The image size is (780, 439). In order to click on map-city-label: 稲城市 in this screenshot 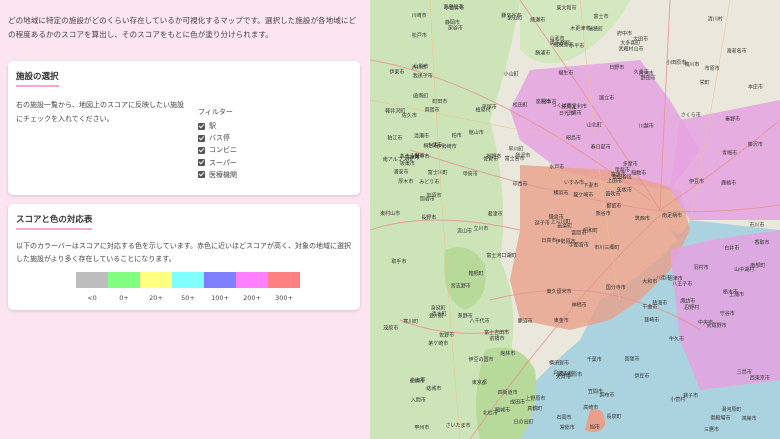, I will do `click(502, 409)`.